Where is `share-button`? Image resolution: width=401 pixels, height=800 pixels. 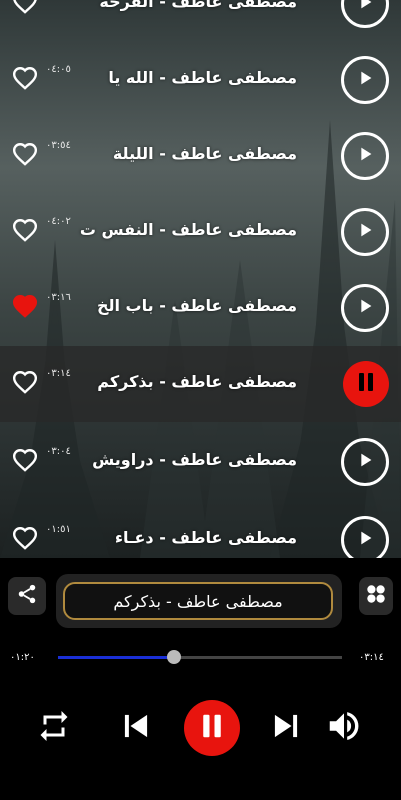
share-button is located at coordinates (27, 596).